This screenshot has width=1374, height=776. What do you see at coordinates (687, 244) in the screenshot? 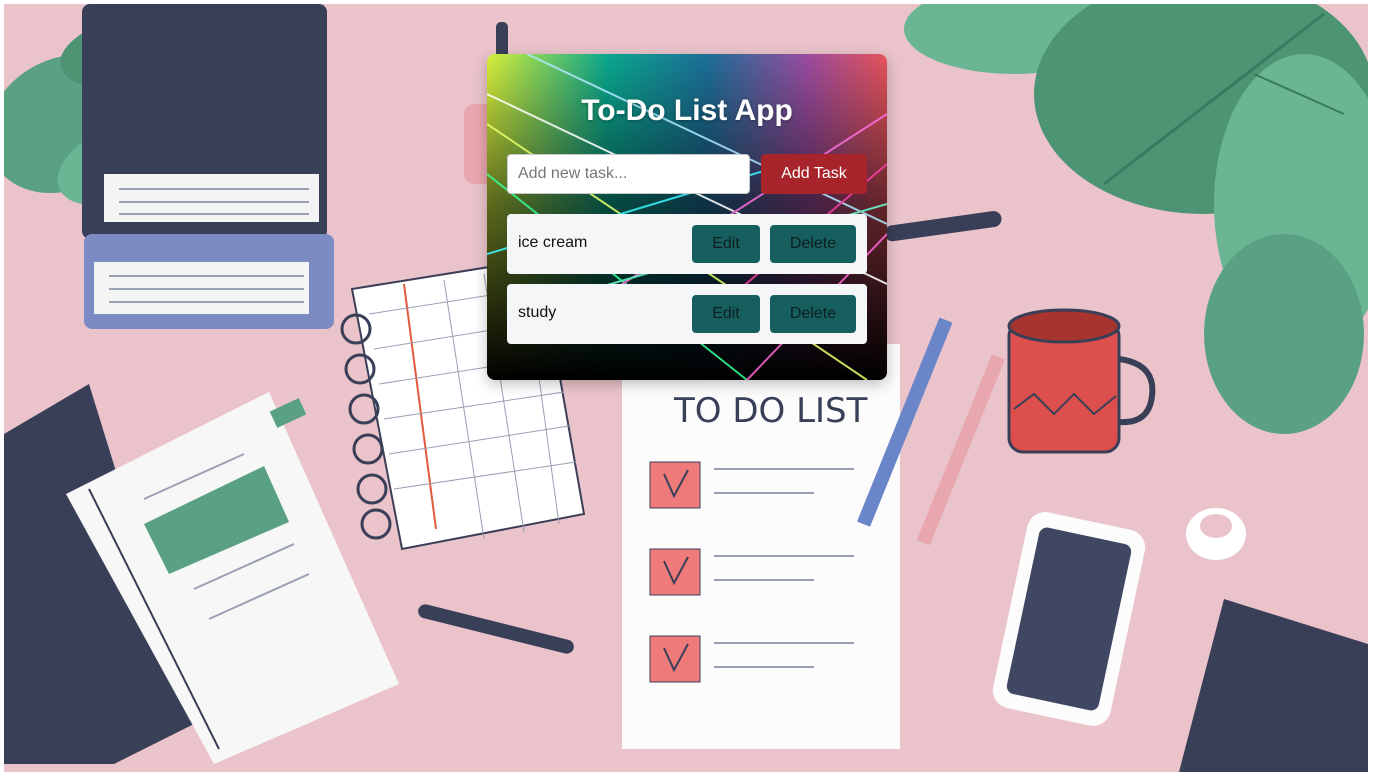
I see `task-item-ice-cream: ice cream Edit Delete` at bounding box center [687, 244].